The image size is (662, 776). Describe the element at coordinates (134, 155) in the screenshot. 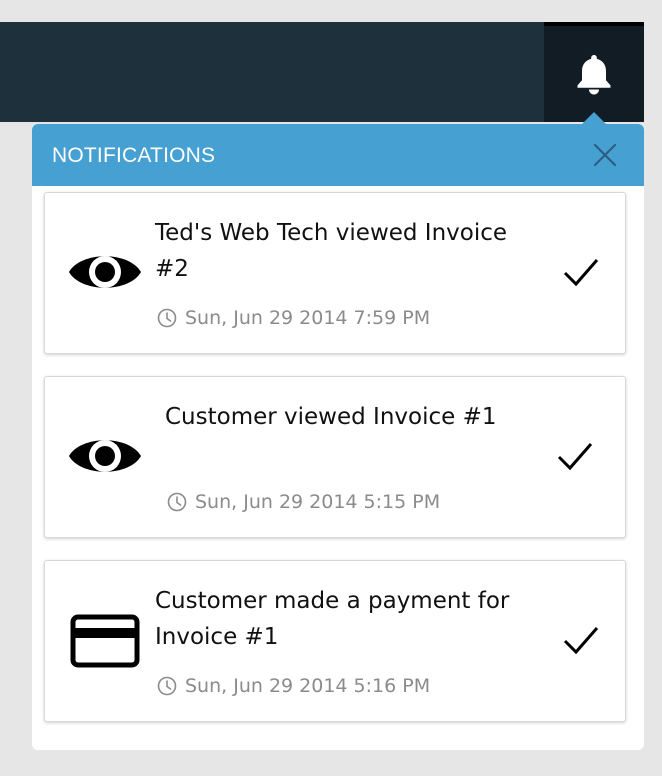

I see `panel-title: NOTIFICATIONS` at that location.